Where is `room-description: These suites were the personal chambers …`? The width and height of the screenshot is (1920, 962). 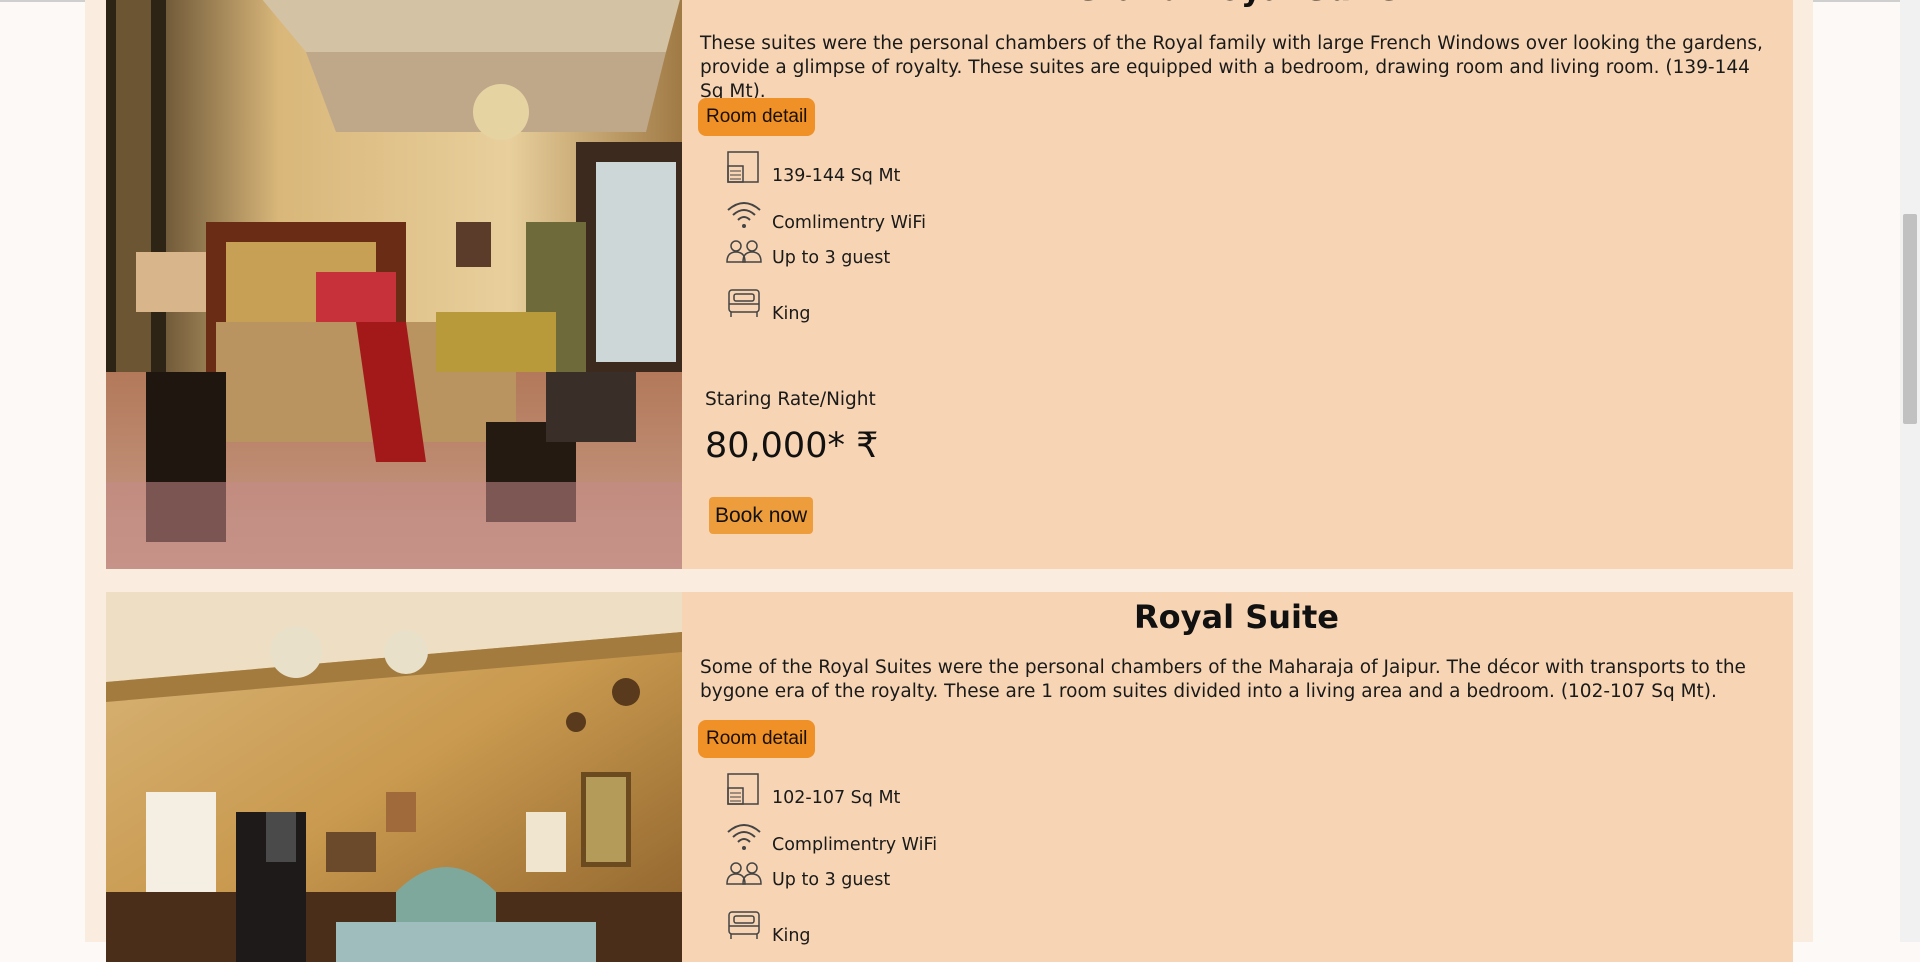 room-description: These suites were the personal chambers … is located at coordinates (1231, 67).